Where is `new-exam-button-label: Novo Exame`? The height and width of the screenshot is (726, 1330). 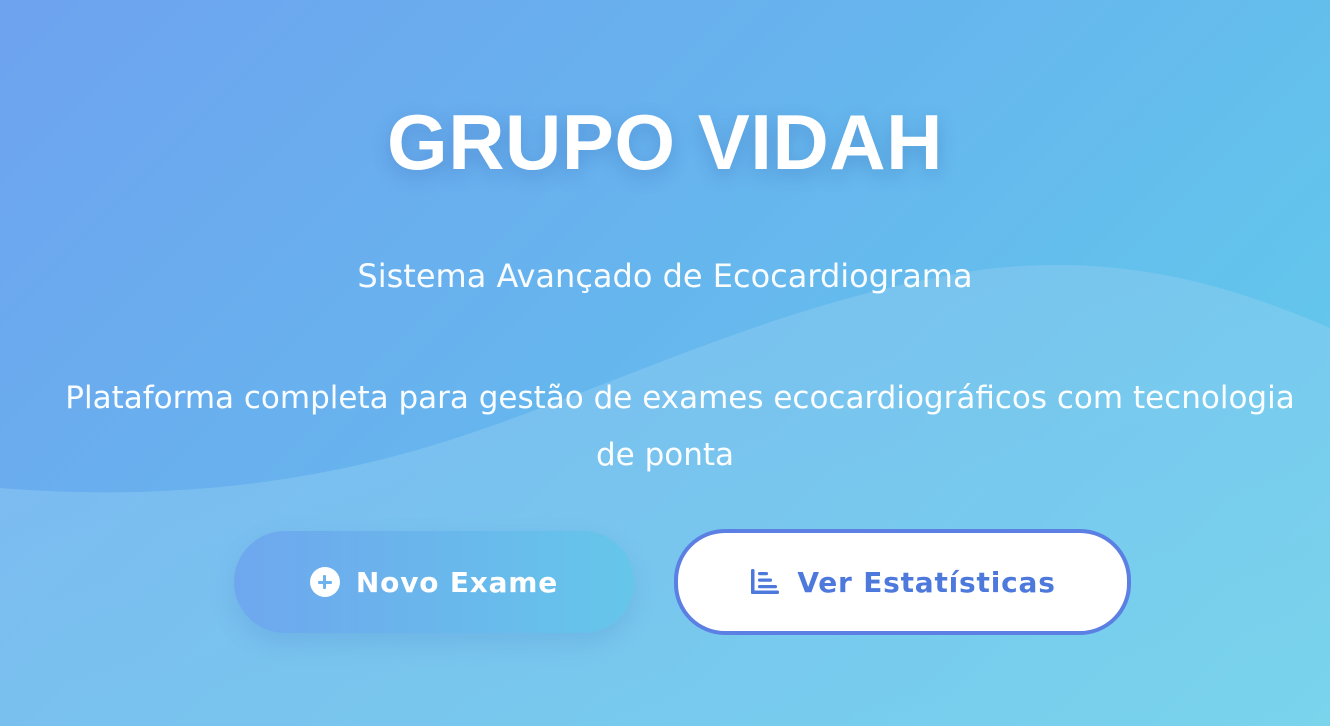 new-exam-button-label: Novo Exame is located at coordinates (457, 582).